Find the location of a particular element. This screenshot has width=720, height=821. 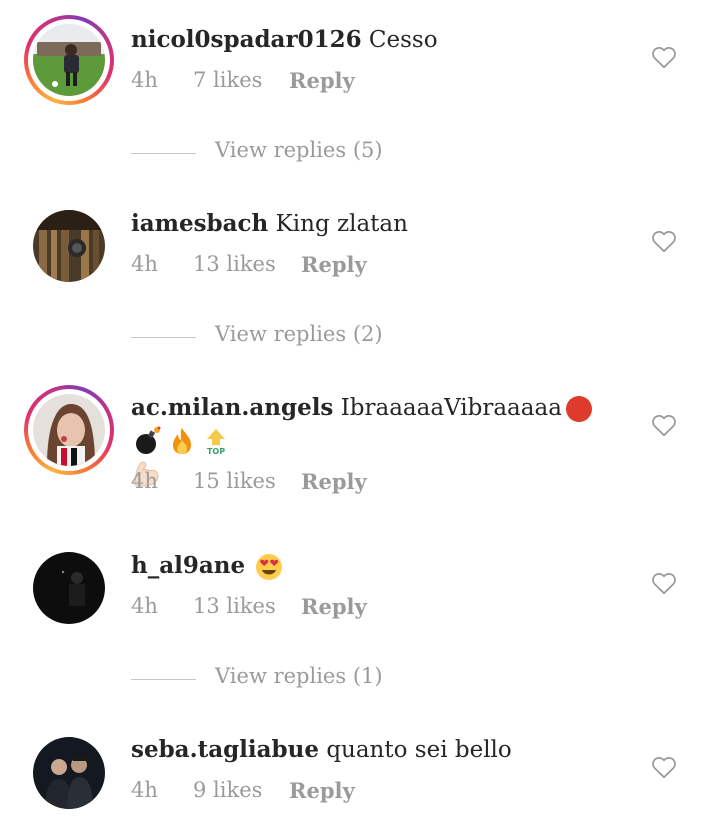

comment-body: IbraaaaaVibraaaaa is located at coordinates (451, 408).